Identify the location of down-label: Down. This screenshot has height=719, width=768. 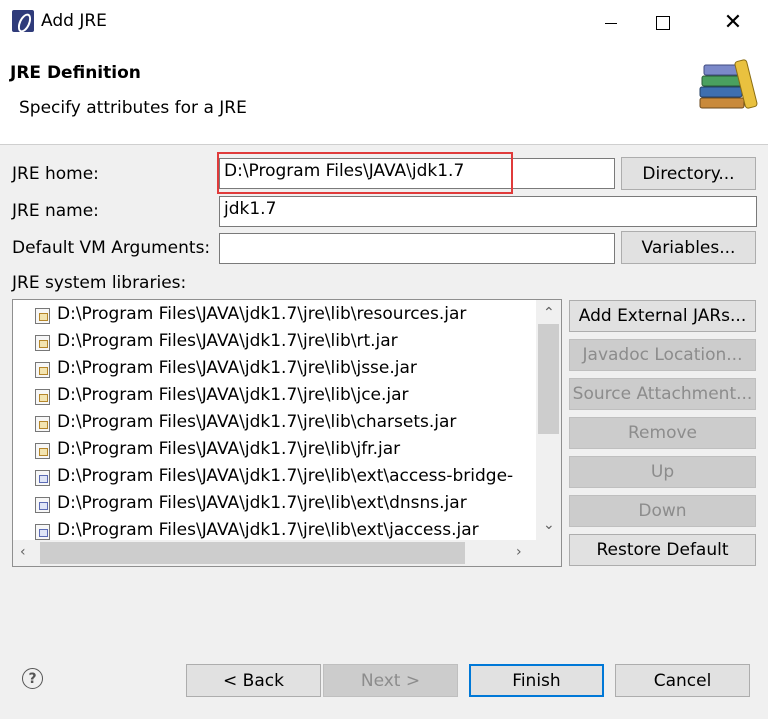
(662, 511).